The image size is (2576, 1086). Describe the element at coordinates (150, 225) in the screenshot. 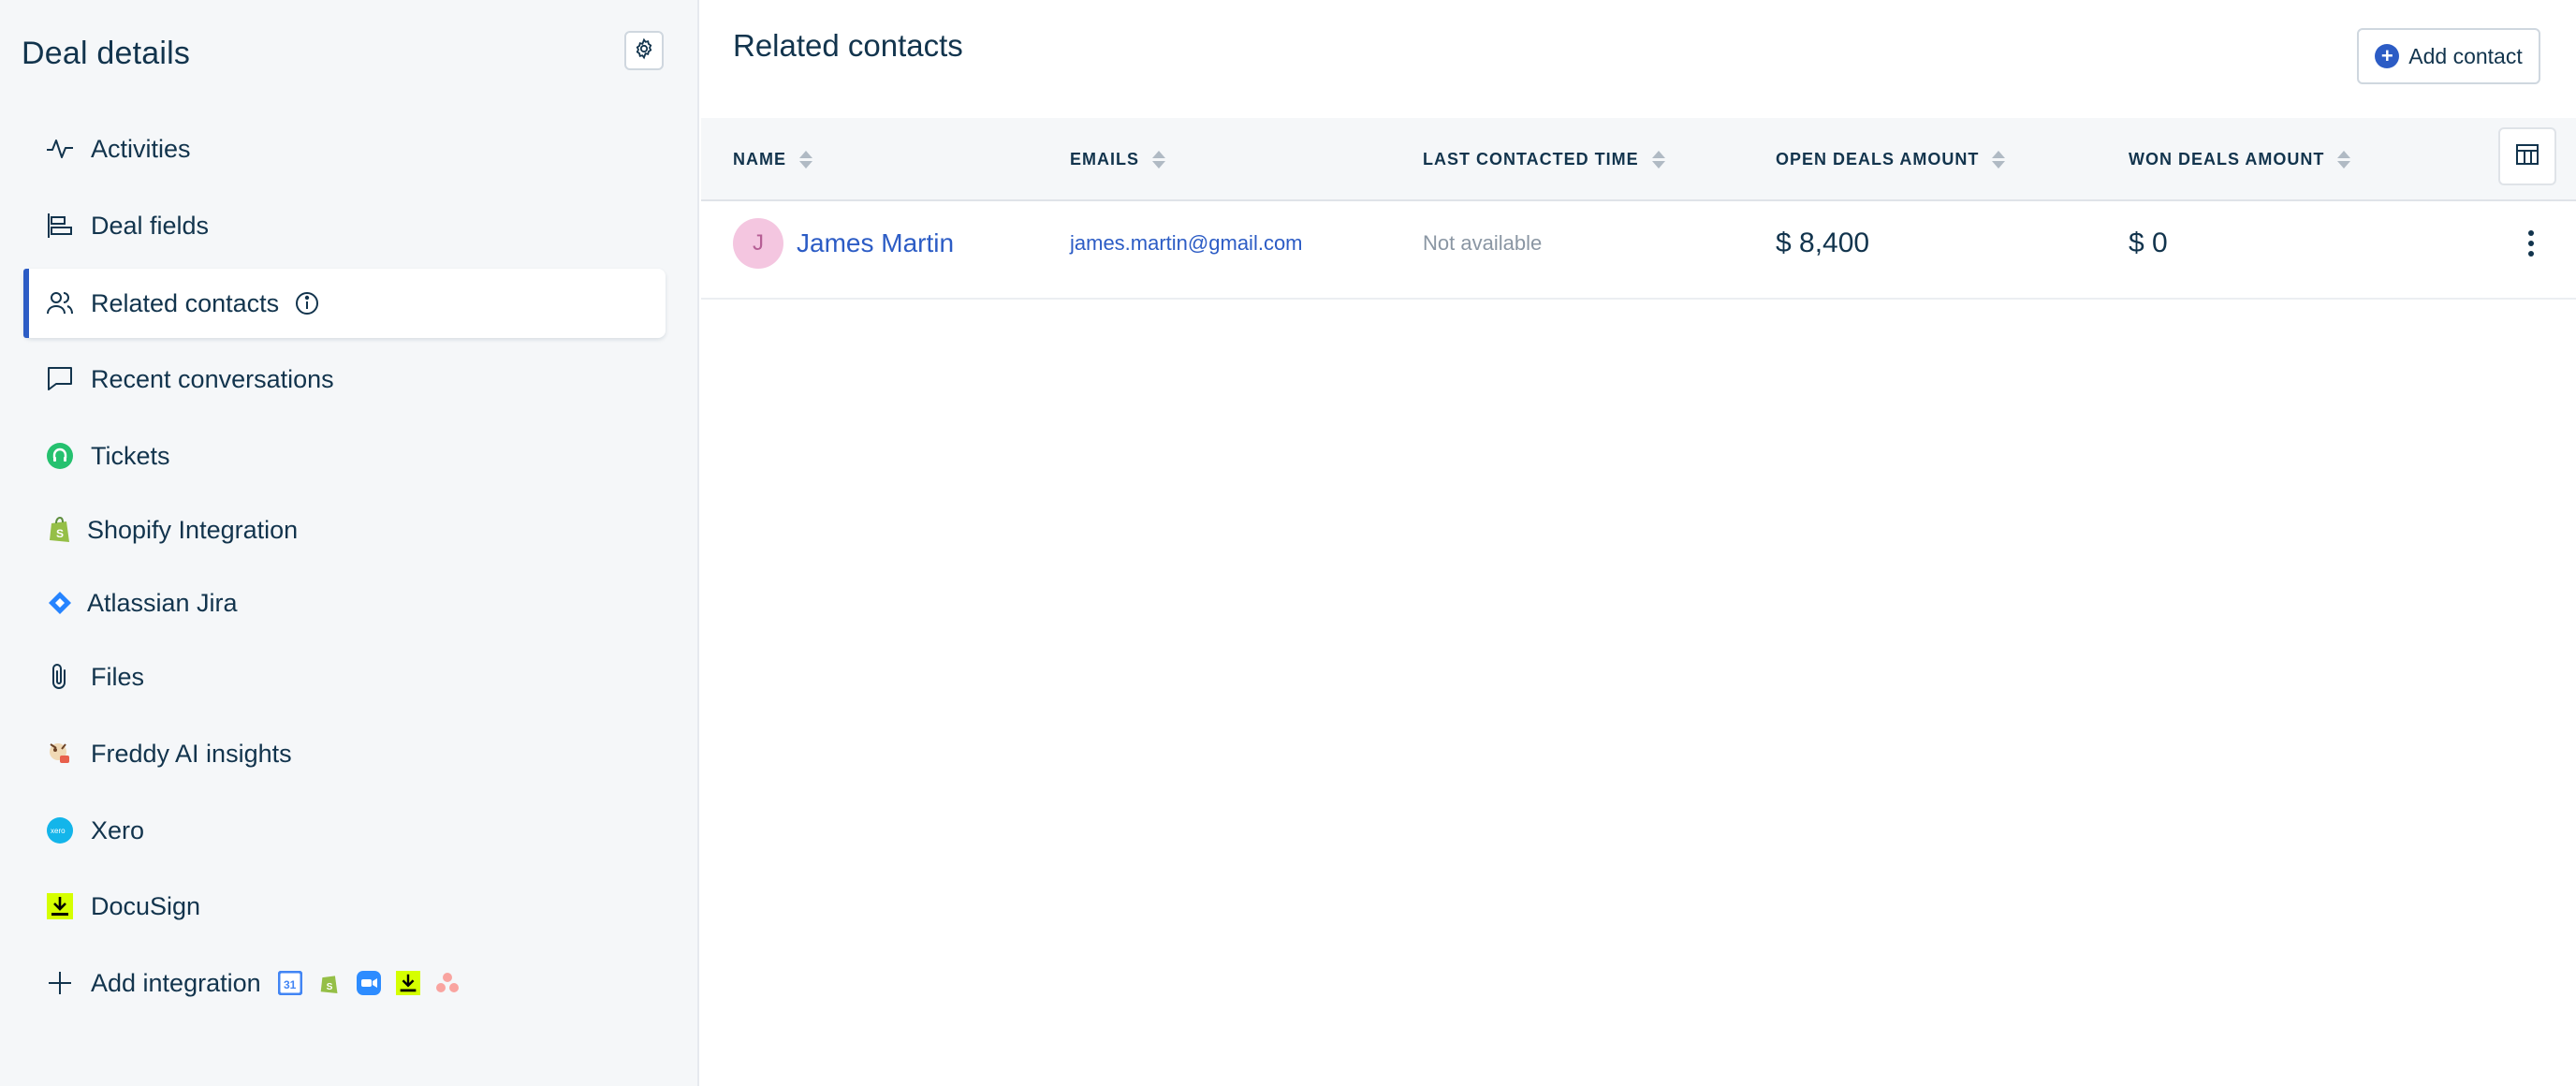

I see `sidebar-item-label: Deal fields` at that location.